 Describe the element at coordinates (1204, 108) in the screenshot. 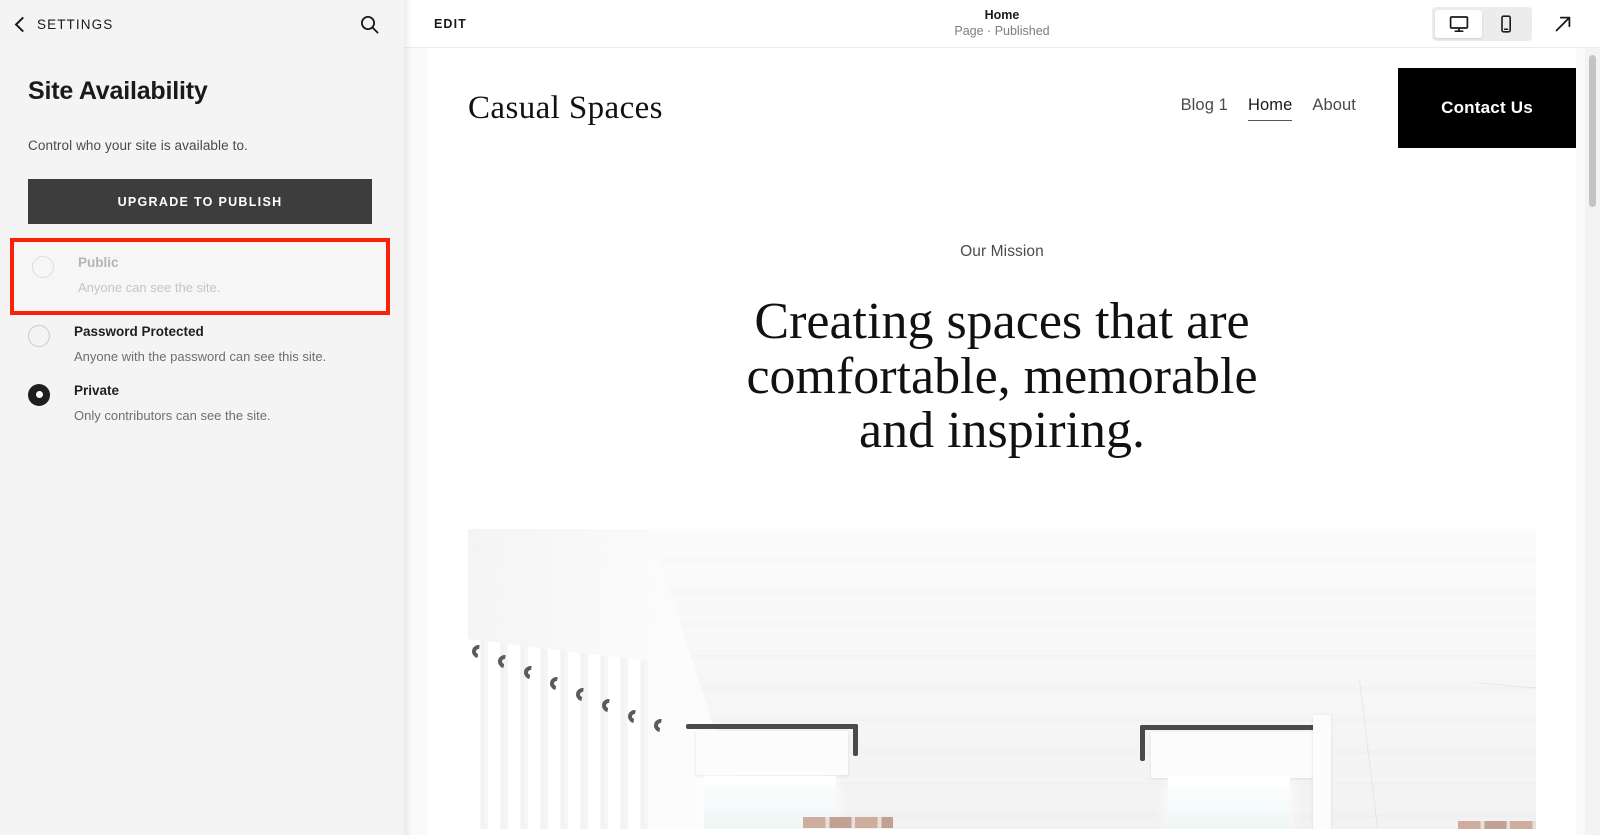

I see `nav-link-blog-1: Blog 1` at that location.